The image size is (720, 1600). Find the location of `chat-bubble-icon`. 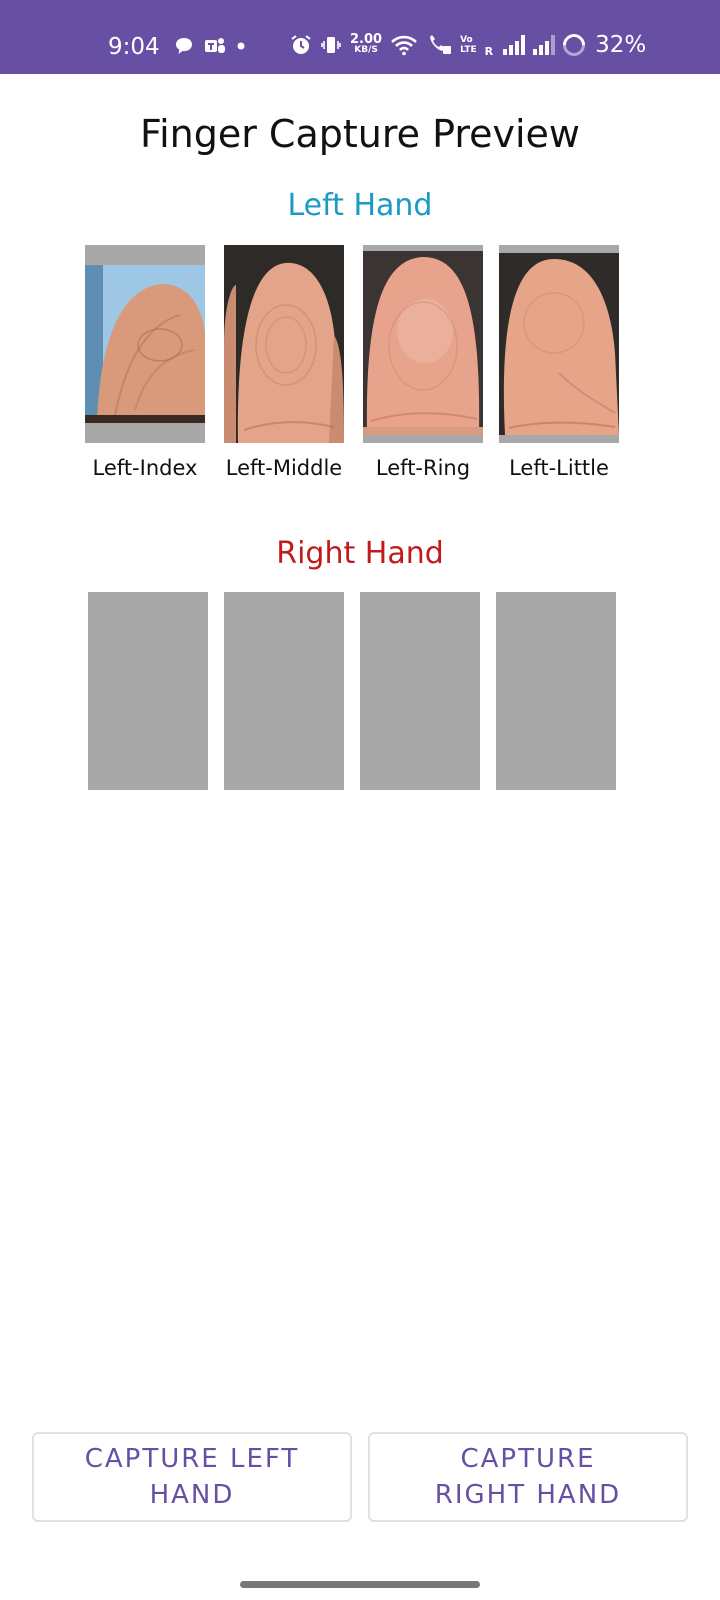

chat-bubble-icon is located at coordinates (184, 46).